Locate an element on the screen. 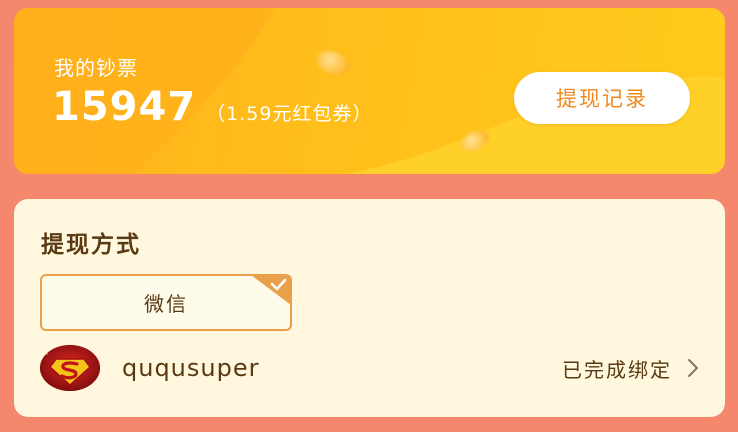 This screenshot has width=738, height=432. bound-account-row: ququsuper 已完成绑定 is located at coordinates (370, 368).